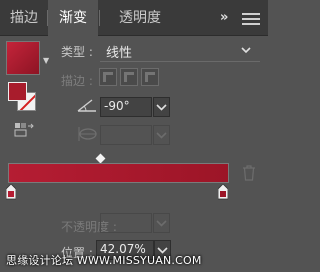 The height and width of the screenshot is (272, 320). I want to click on gradient-preview-swatch, so click(23, 58).